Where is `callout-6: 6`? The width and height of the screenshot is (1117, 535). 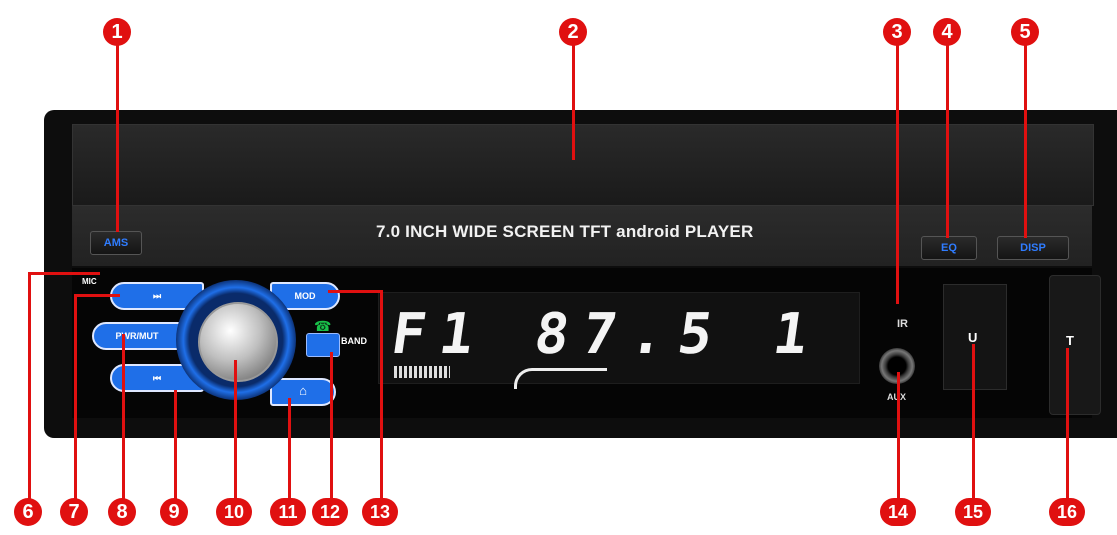 callout-6: 6 is located at coordinates (28, 512).